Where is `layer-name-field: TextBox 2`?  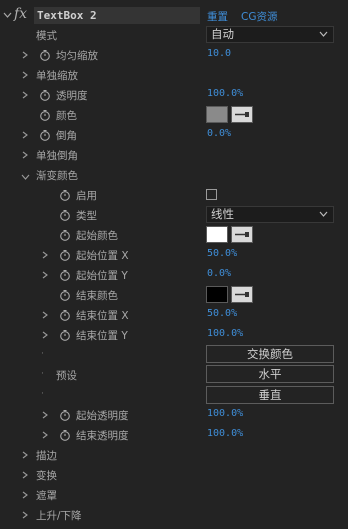
layer-name-field: TextBox 2 is located at coordinates (117, 15).